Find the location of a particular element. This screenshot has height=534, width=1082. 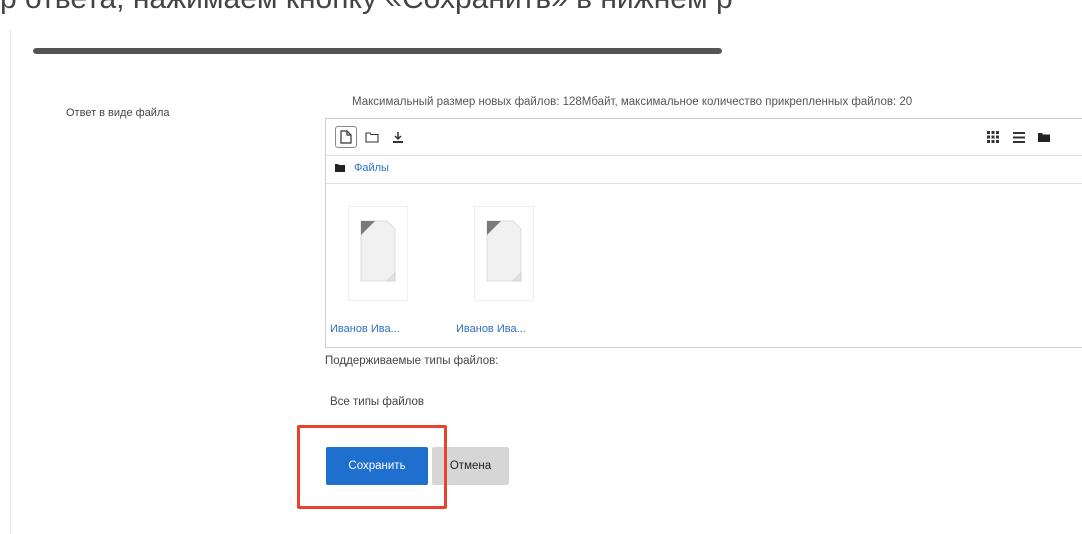

upload-progress-fill is located at coordinates (377, 51).